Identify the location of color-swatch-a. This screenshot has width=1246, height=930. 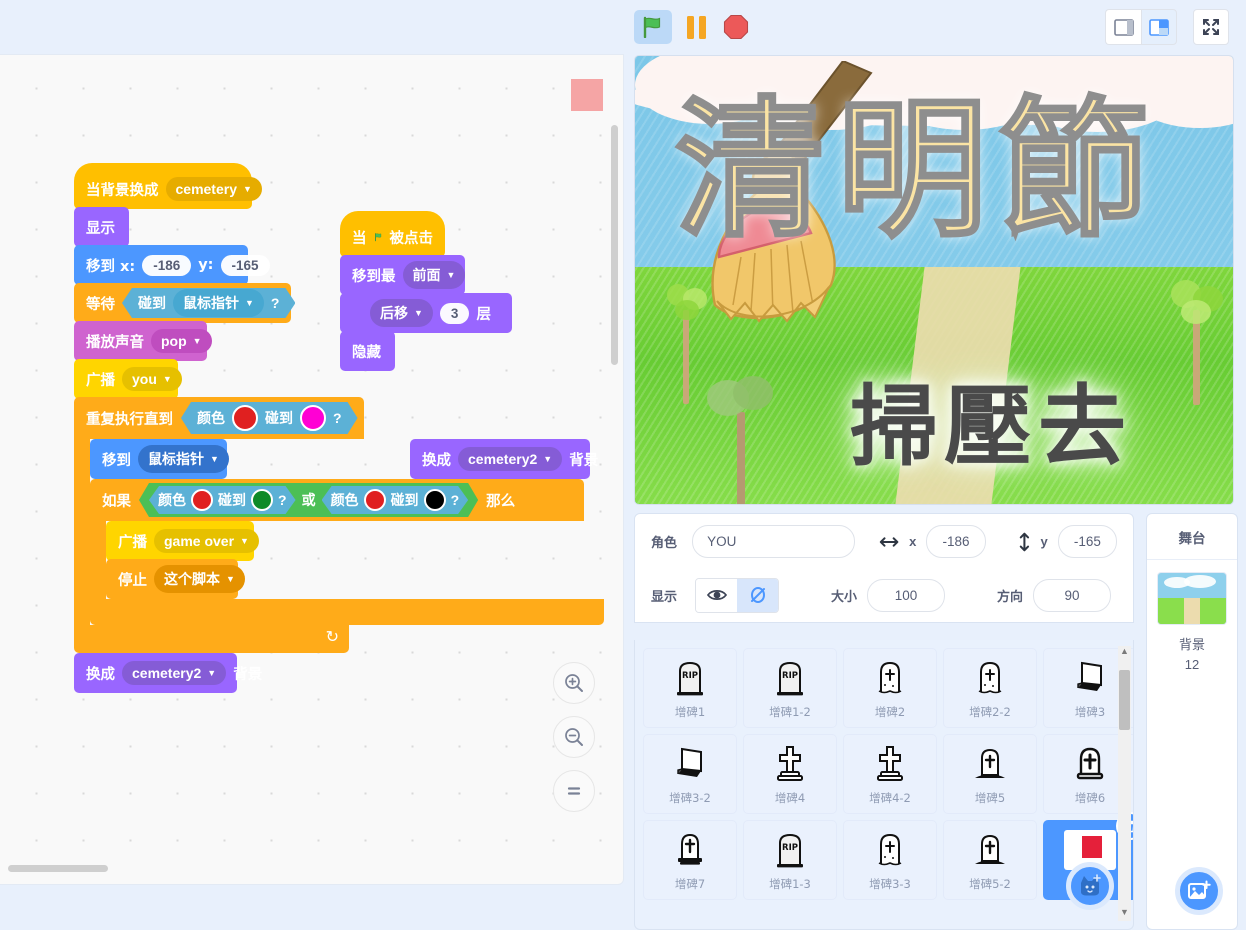
(245, 418).